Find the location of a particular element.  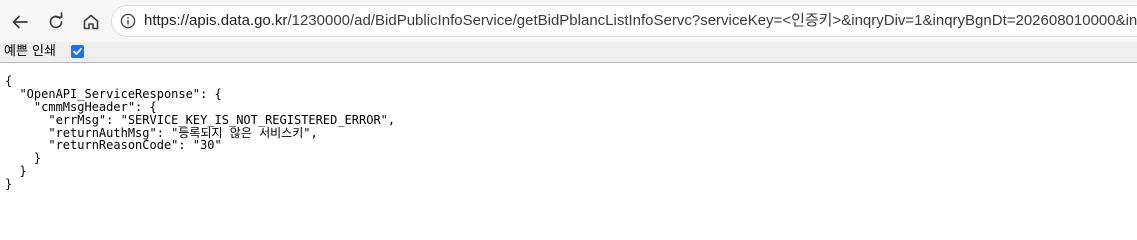

pretty-print-bar: 예쁜 인쇄 is located at coordinates (568, 52).